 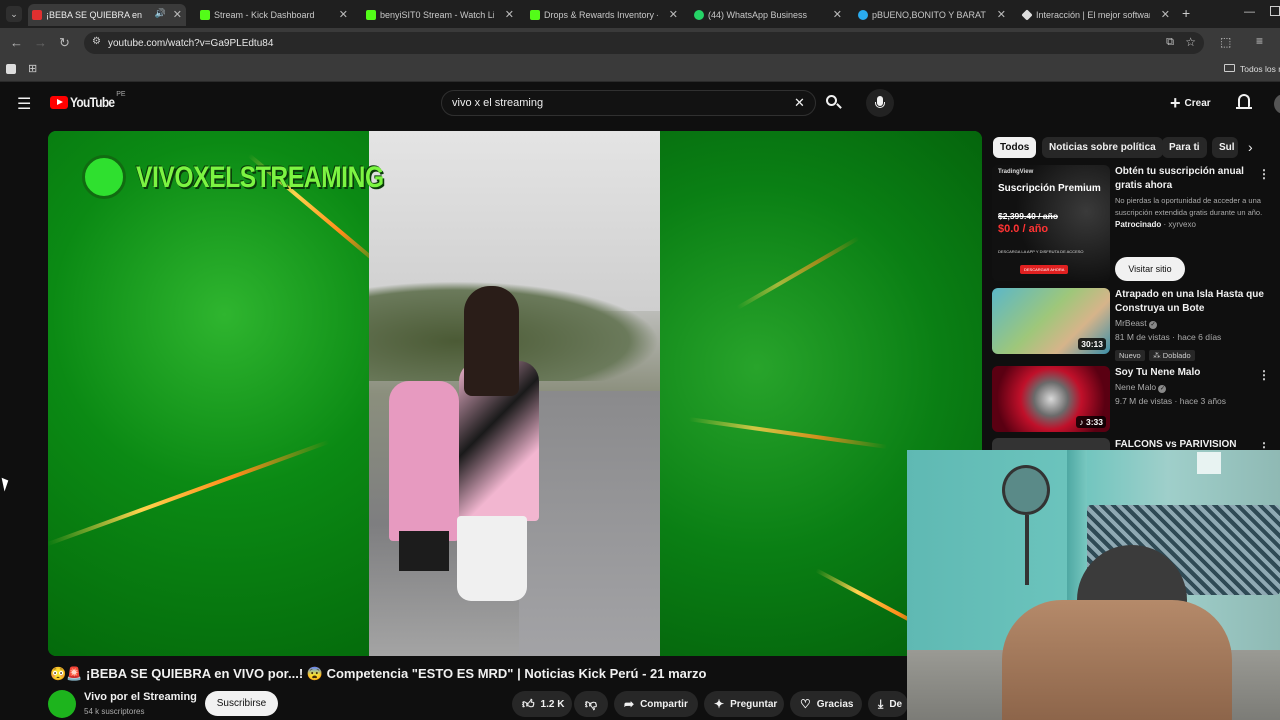 I want to click on chip-more: Sul, so click(x=1225, y=147).